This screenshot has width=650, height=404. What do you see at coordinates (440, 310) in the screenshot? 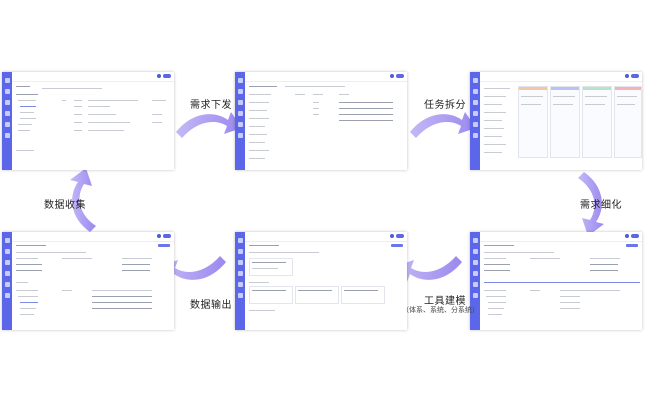
I see `label-tool-modeling-sub: （体系、系统、分系统）` at bounding box center [440, 310].